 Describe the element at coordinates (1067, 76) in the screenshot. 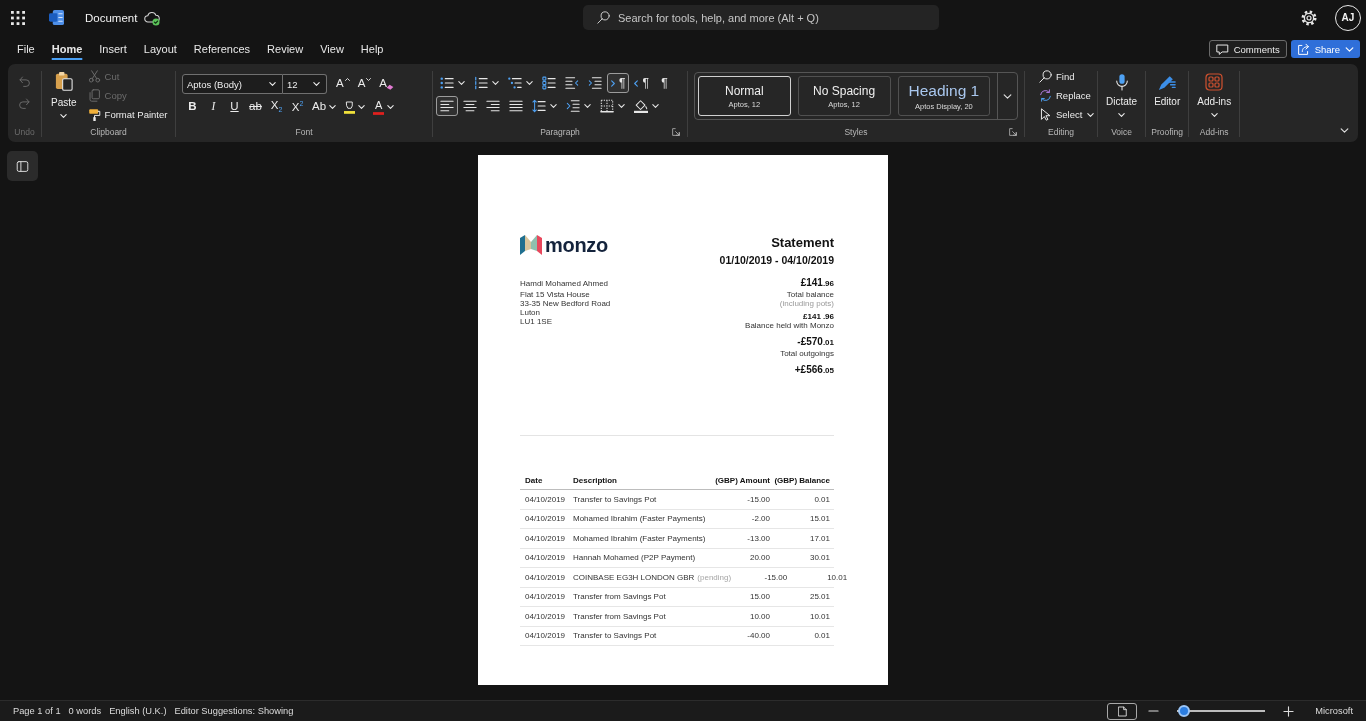

I see `find-button: Find` at that location.